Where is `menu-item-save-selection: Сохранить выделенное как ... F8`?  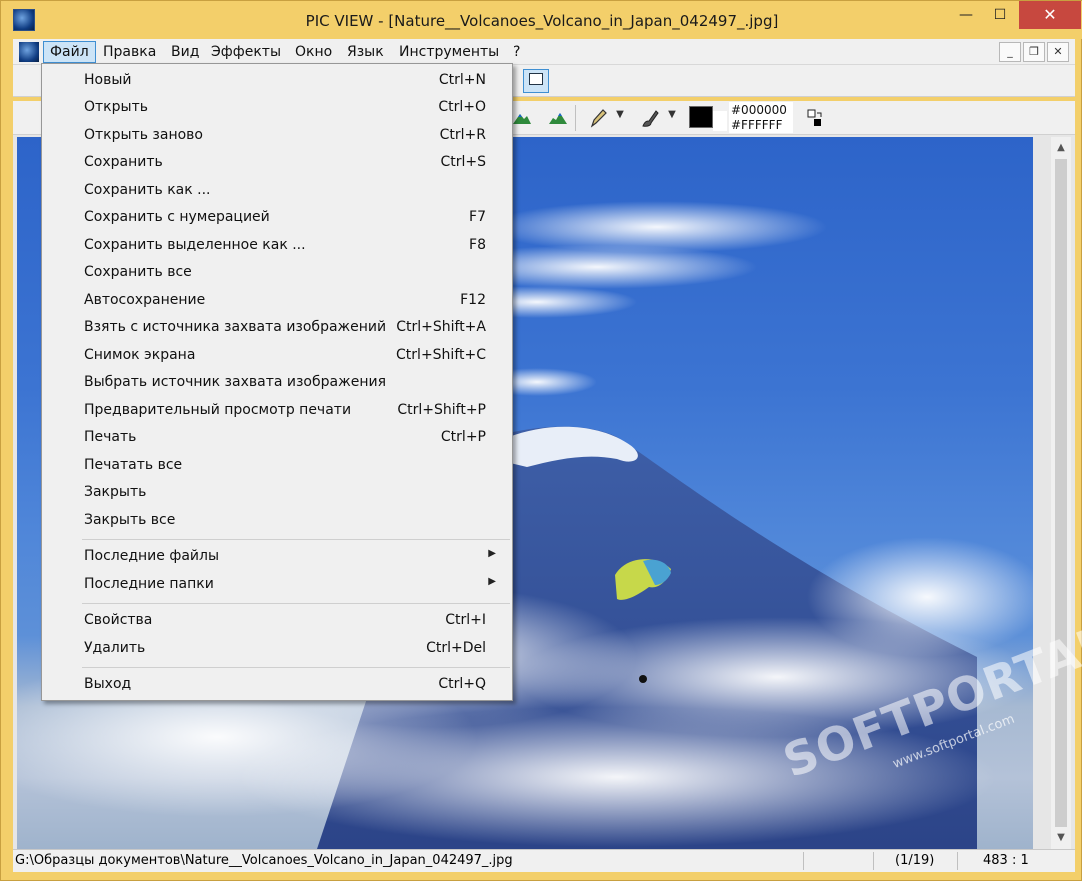
menu-item-save-selection: Сохранить выделенное как ... F8 is located at coordinates (277, 246).